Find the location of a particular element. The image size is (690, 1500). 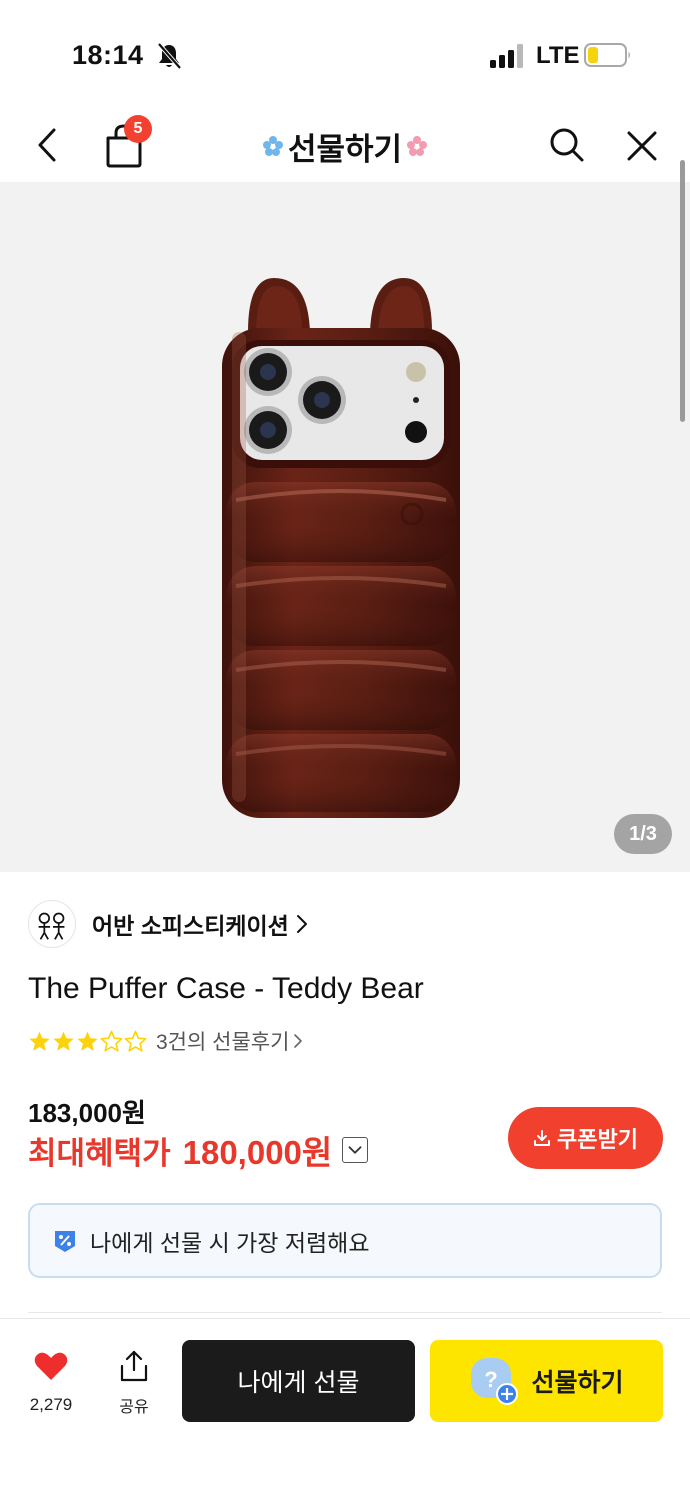

share-button: 공유 is located at coordinates (134, 1383).